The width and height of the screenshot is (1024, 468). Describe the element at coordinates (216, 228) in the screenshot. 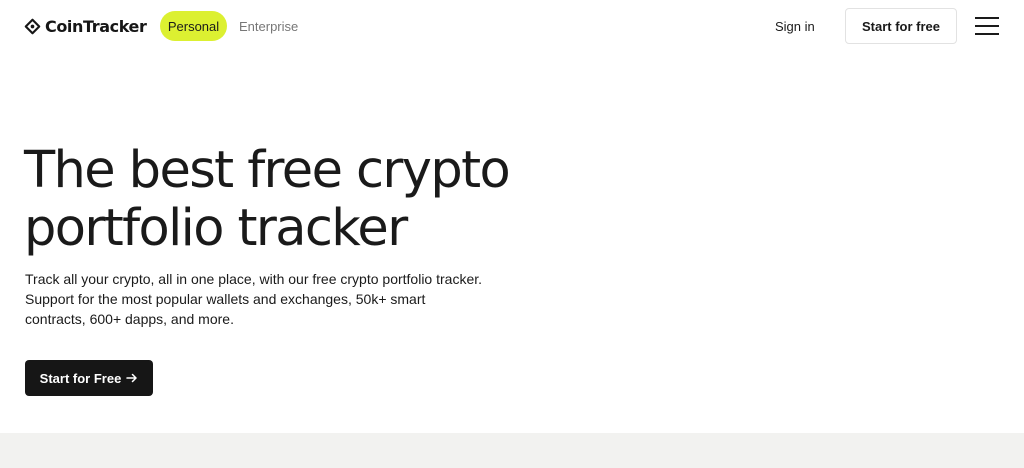

I see `hero-title-line-2: portfolio tracker` at that location.